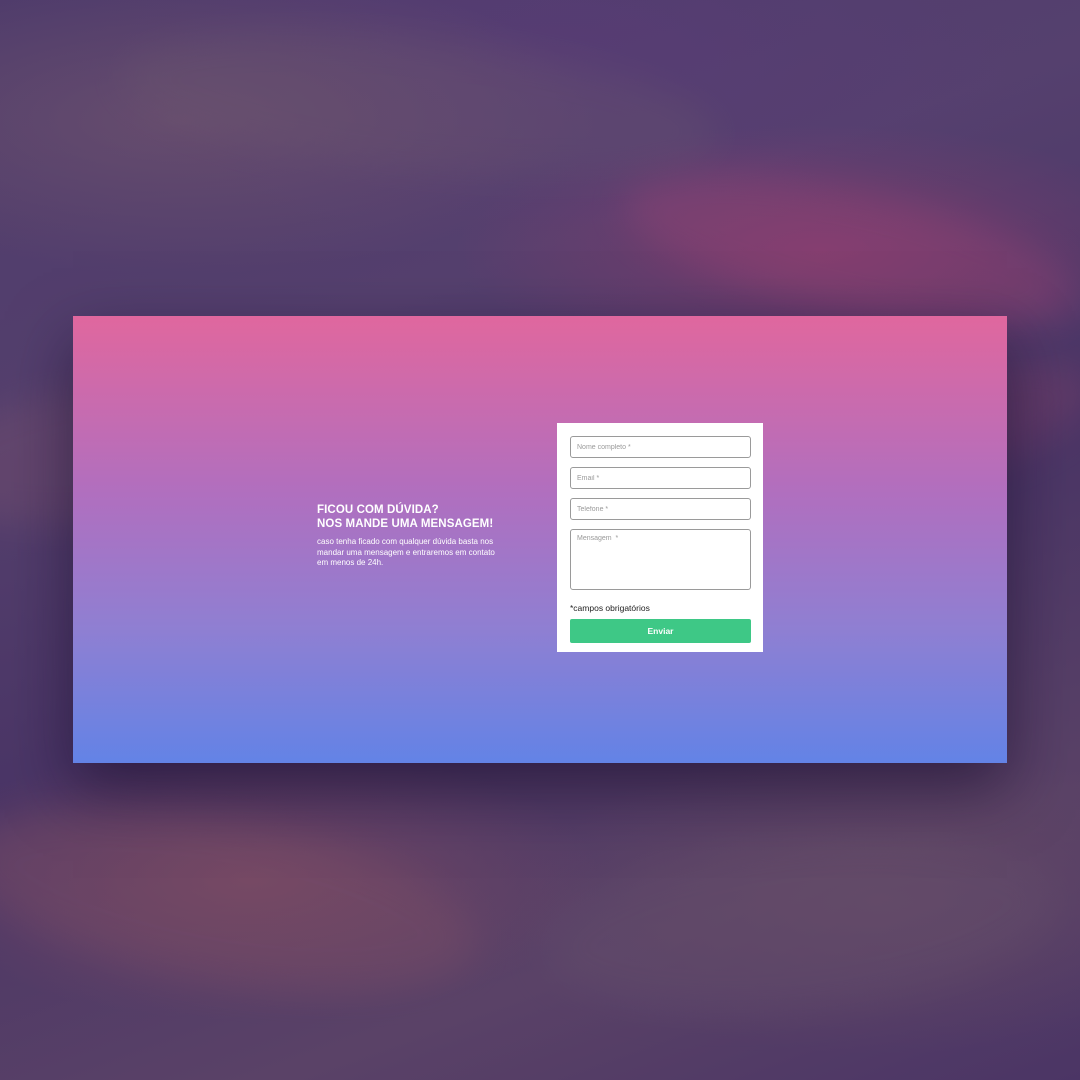  I want to click on email-field, so click(660, 478).